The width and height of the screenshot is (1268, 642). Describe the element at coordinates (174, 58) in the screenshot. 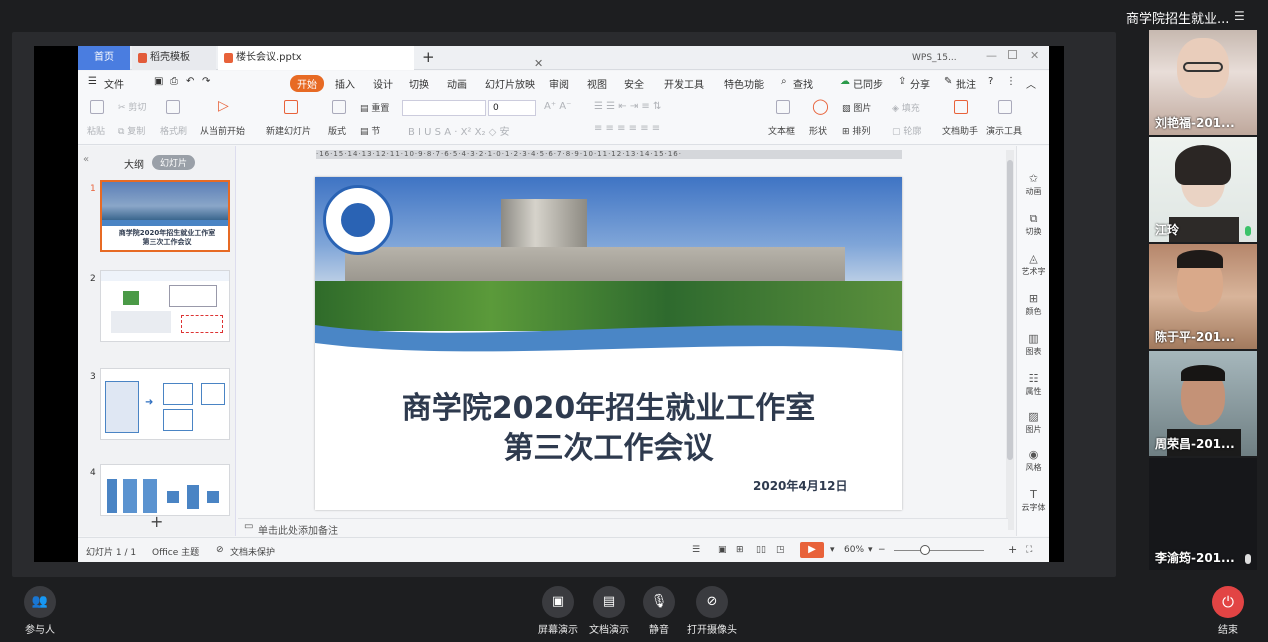

I see `tab-templates: 稻壳模板` at that location.